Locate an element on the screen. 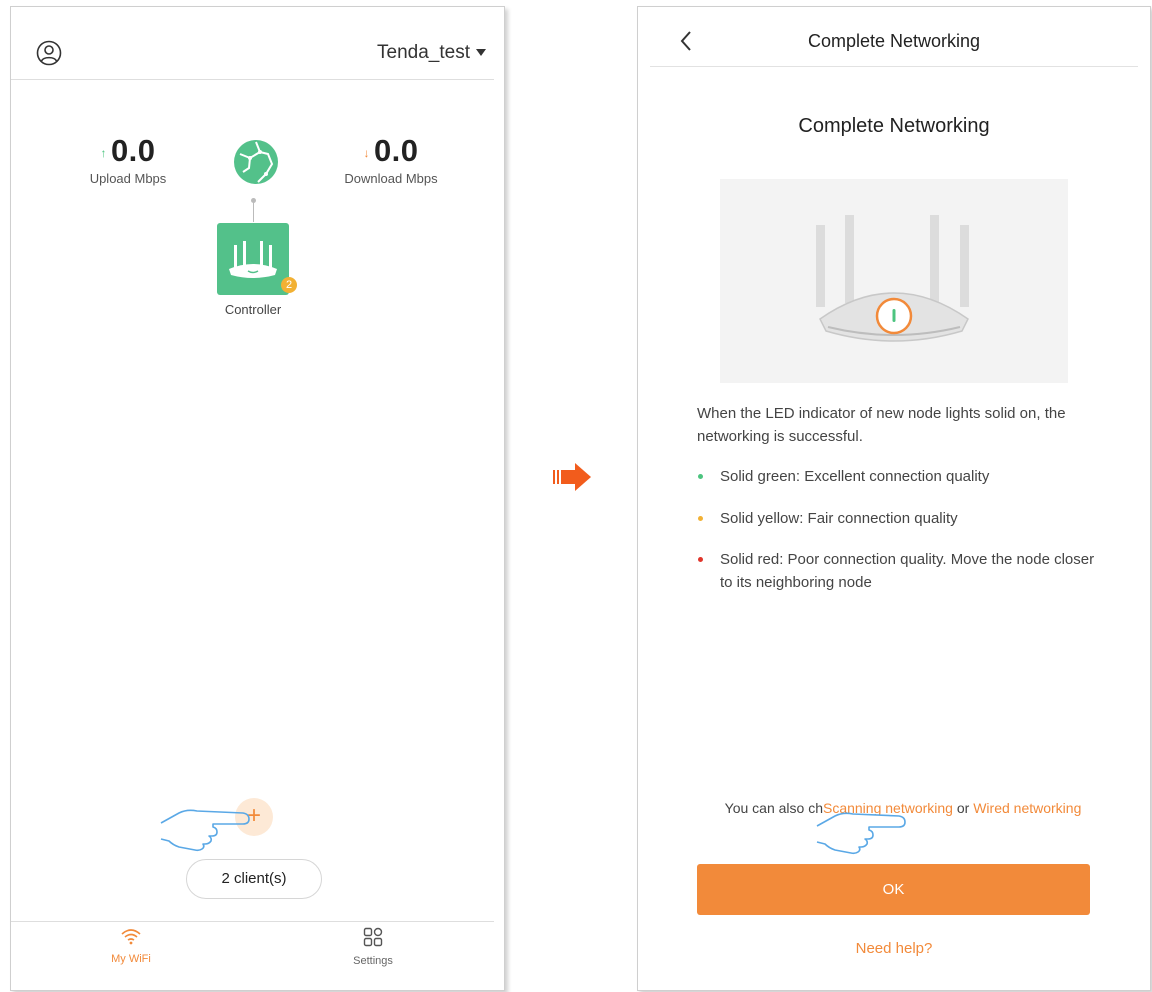 The height and width of the screenshot is (992, 1152). grid-icon is located at coordinates (373, 937).